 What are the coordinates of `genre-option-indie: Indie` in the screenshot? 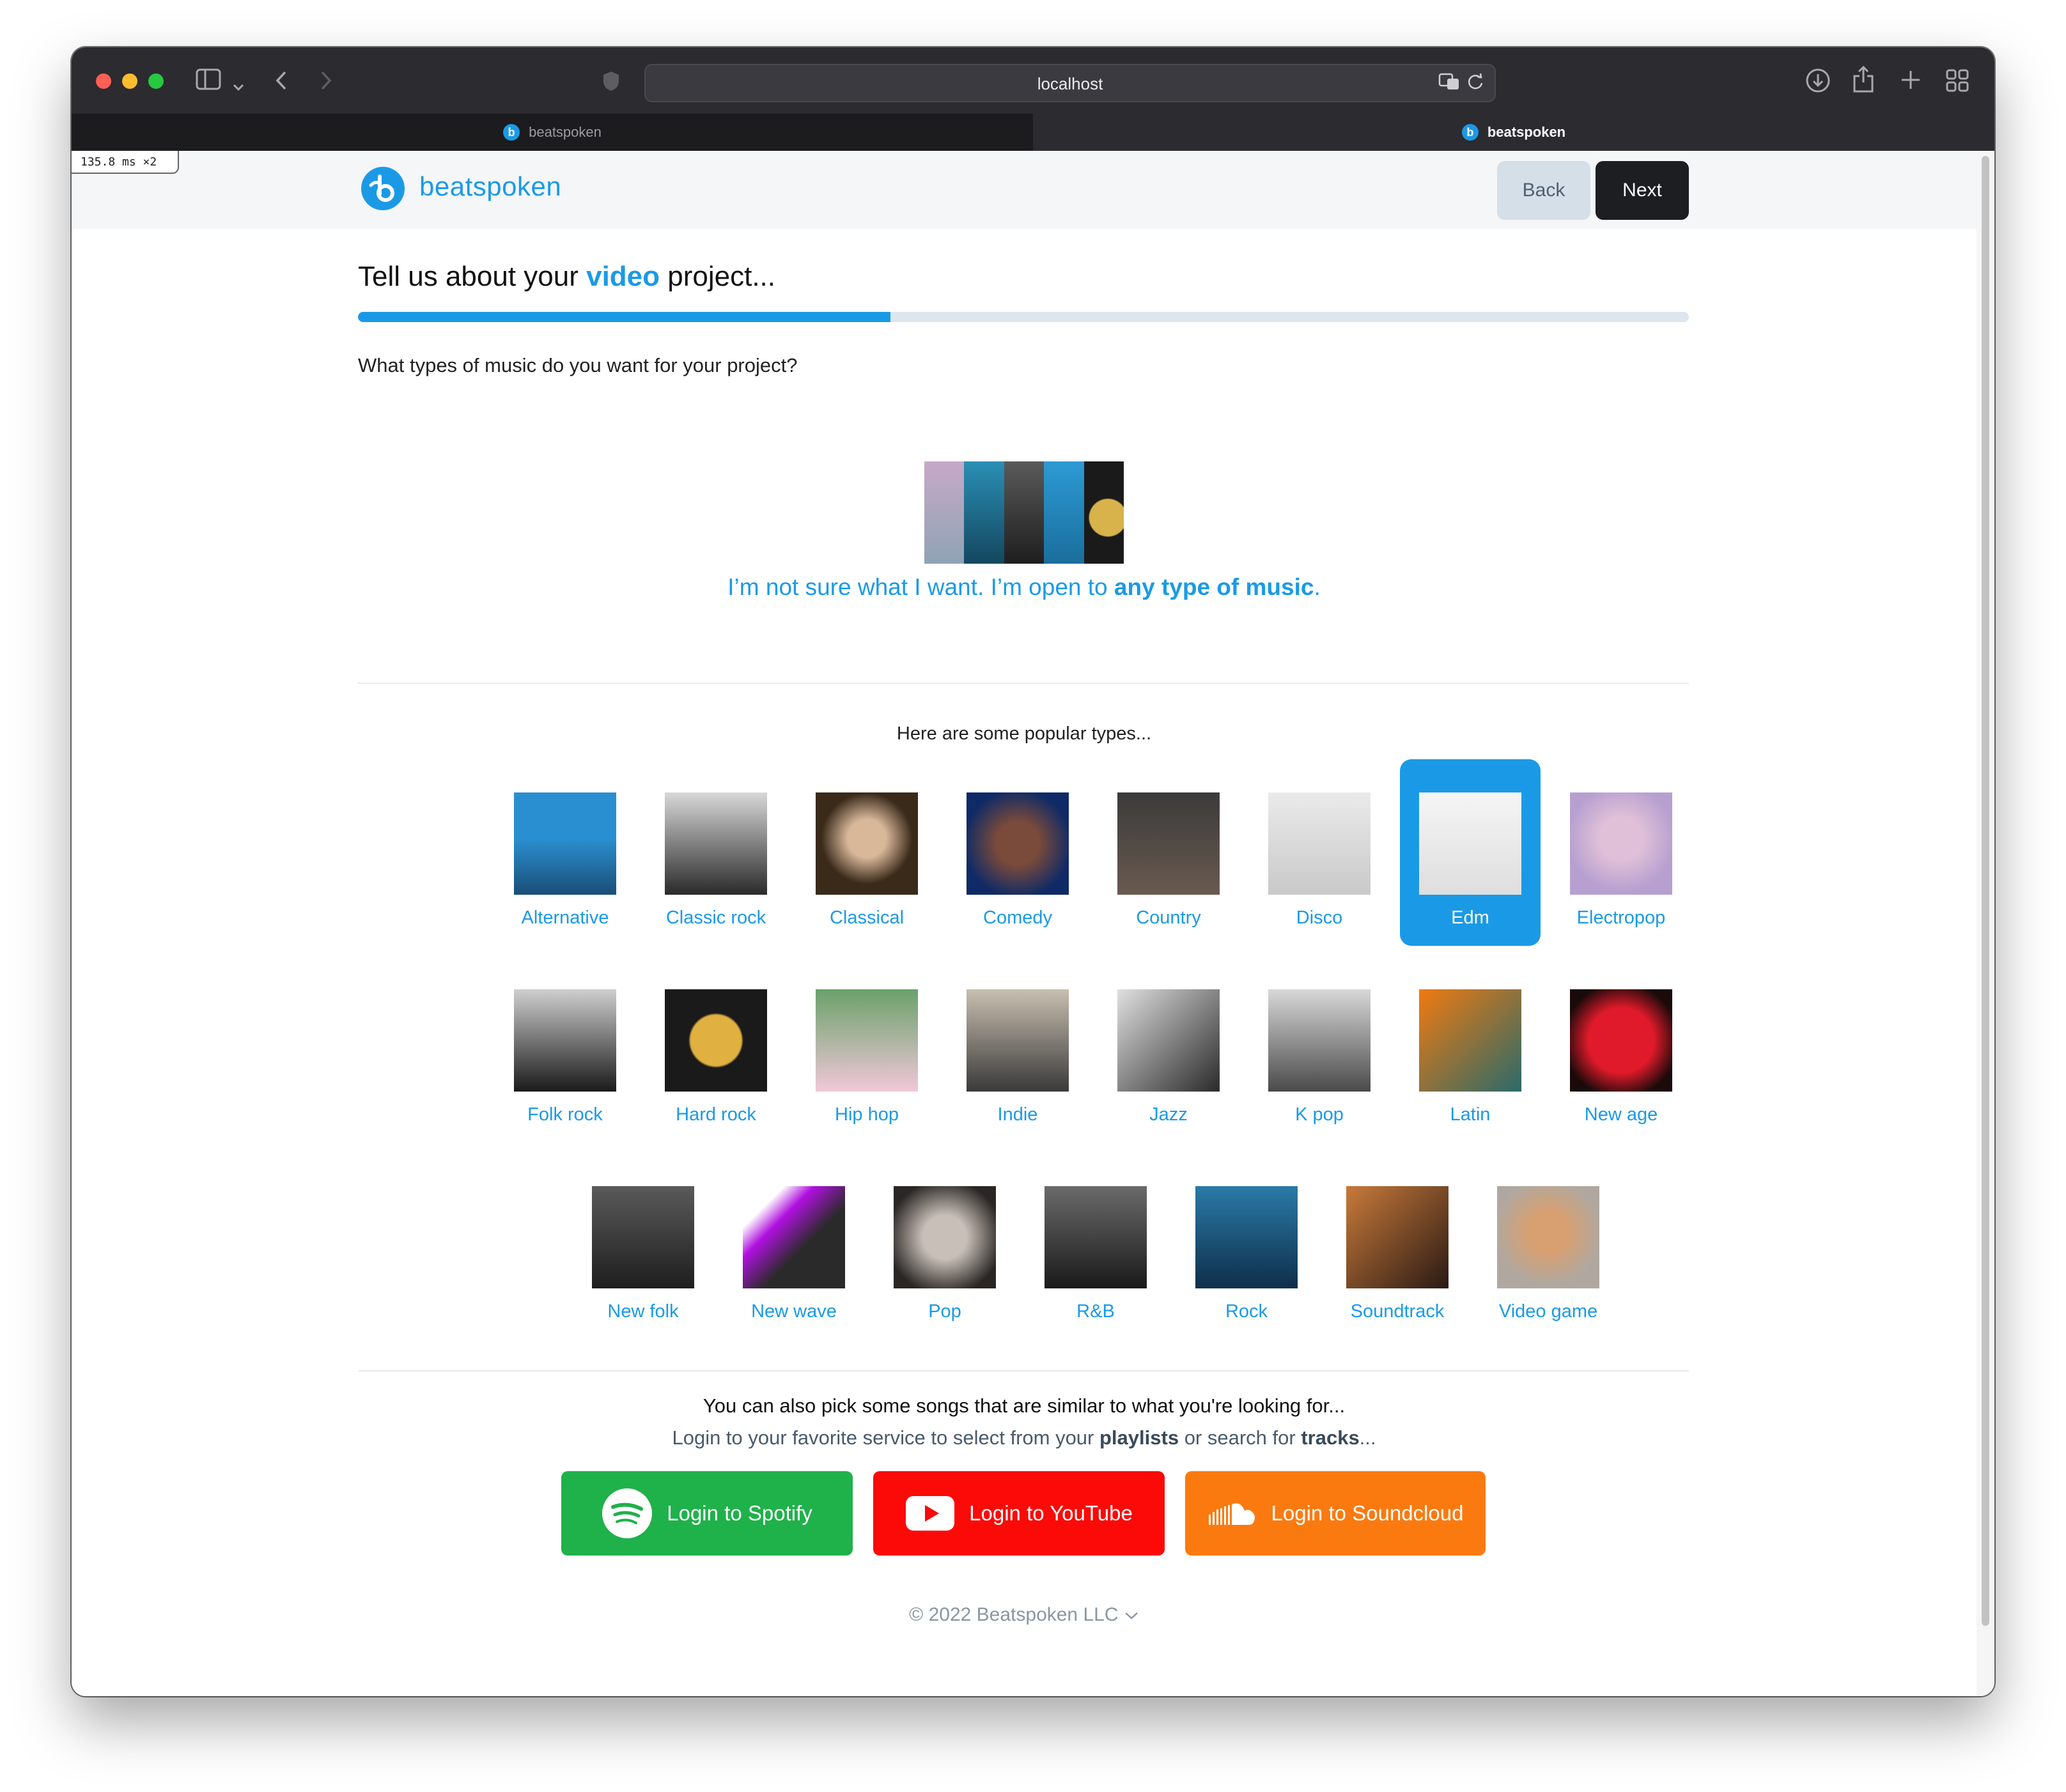 It's located at (1017, 1049).